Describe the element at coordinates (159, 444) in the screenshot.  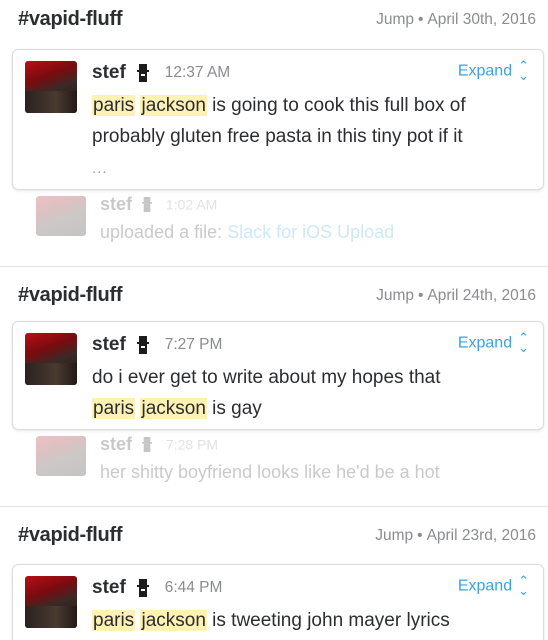
I see `context-header: stef 7:28 PM` at that location.